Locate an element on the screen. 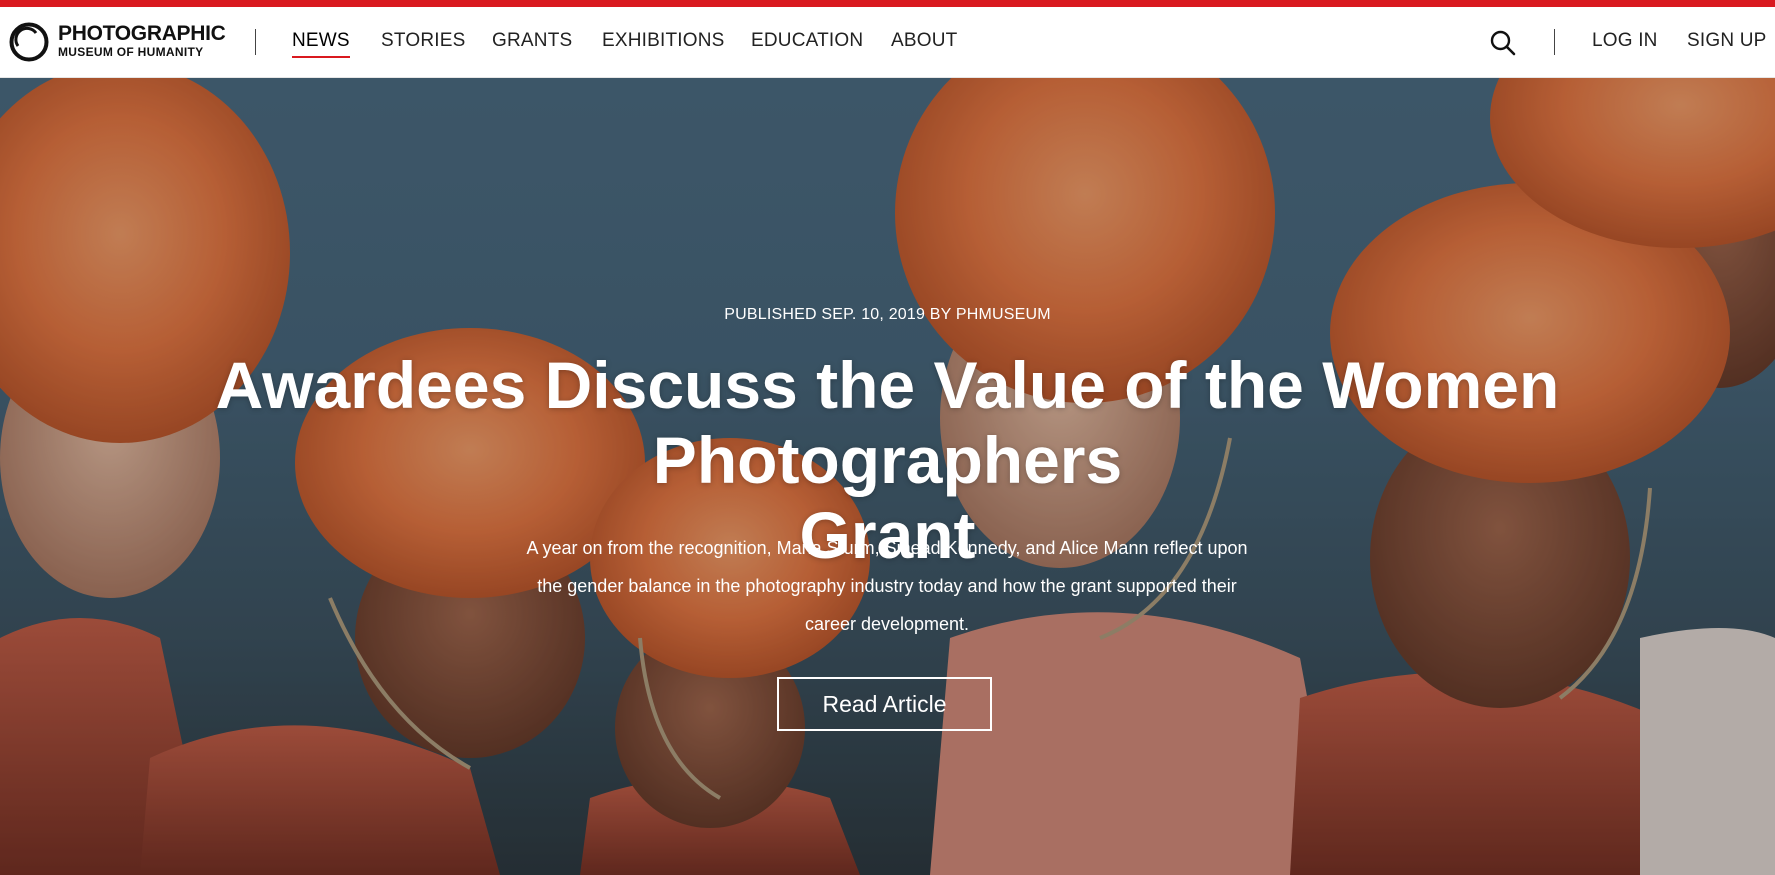 The height and width of the screenshot is (875, 1775). logo-circle-icon is located at coordinates (29, 42).